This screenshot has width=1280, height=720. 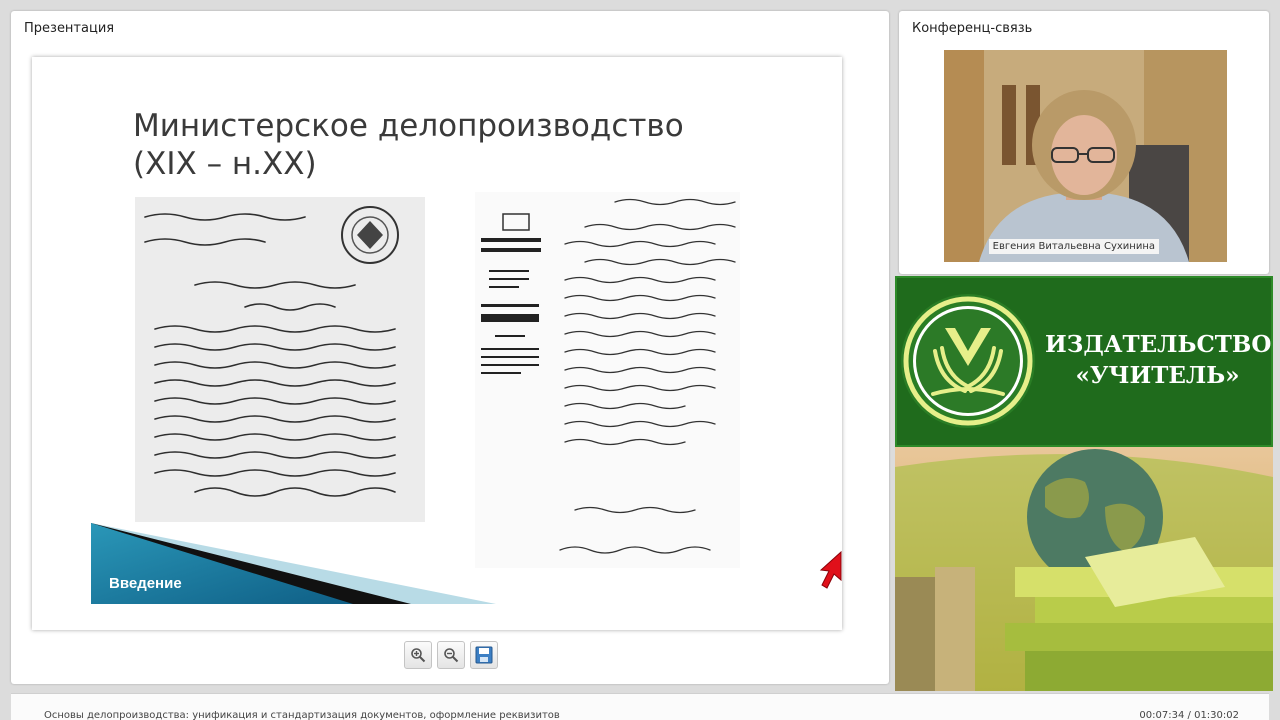 I want to click on zoom-in-icon, so click(x=418, y=655).